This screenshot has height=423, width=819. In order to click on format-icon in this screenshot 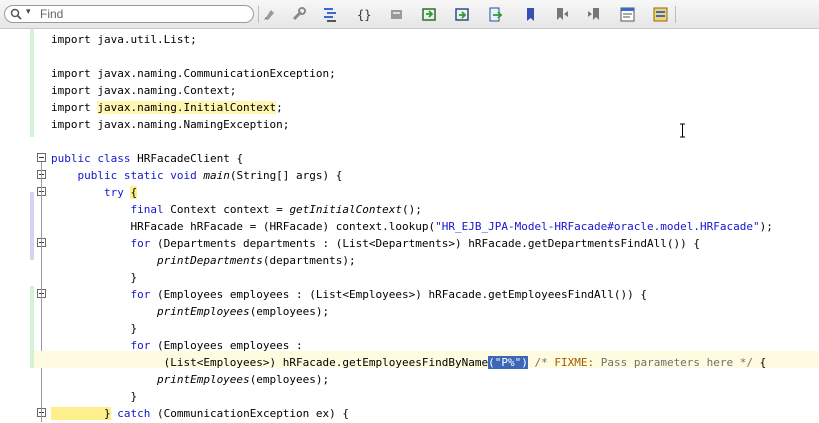, I will do `click(330, 14)`.